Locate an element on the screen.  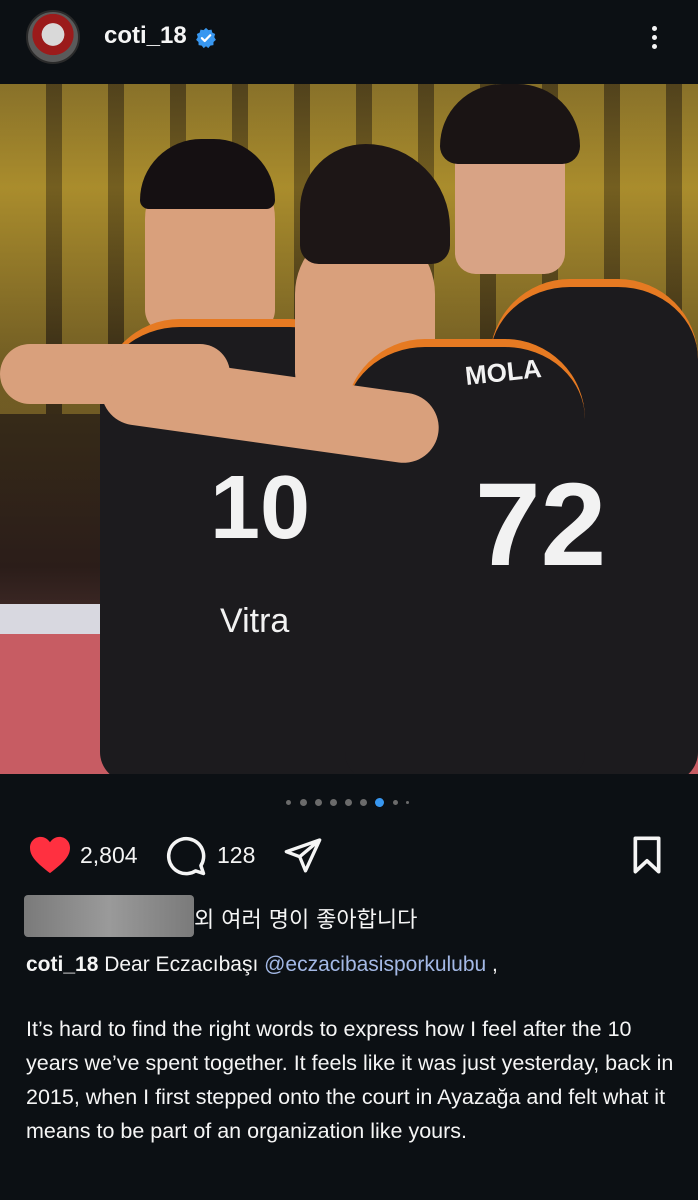
action-bar: 2,804 128 is located at coordinates (349, 855).